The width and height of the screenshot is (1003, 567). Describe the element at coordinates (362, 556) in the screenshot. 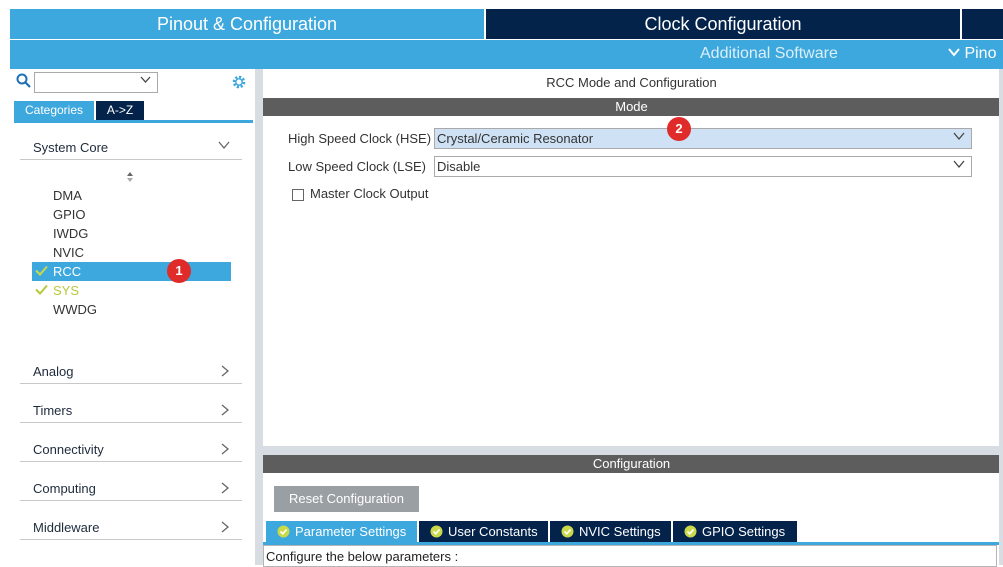

I see `parameter-caption: Configure the below parameters :` at that location.